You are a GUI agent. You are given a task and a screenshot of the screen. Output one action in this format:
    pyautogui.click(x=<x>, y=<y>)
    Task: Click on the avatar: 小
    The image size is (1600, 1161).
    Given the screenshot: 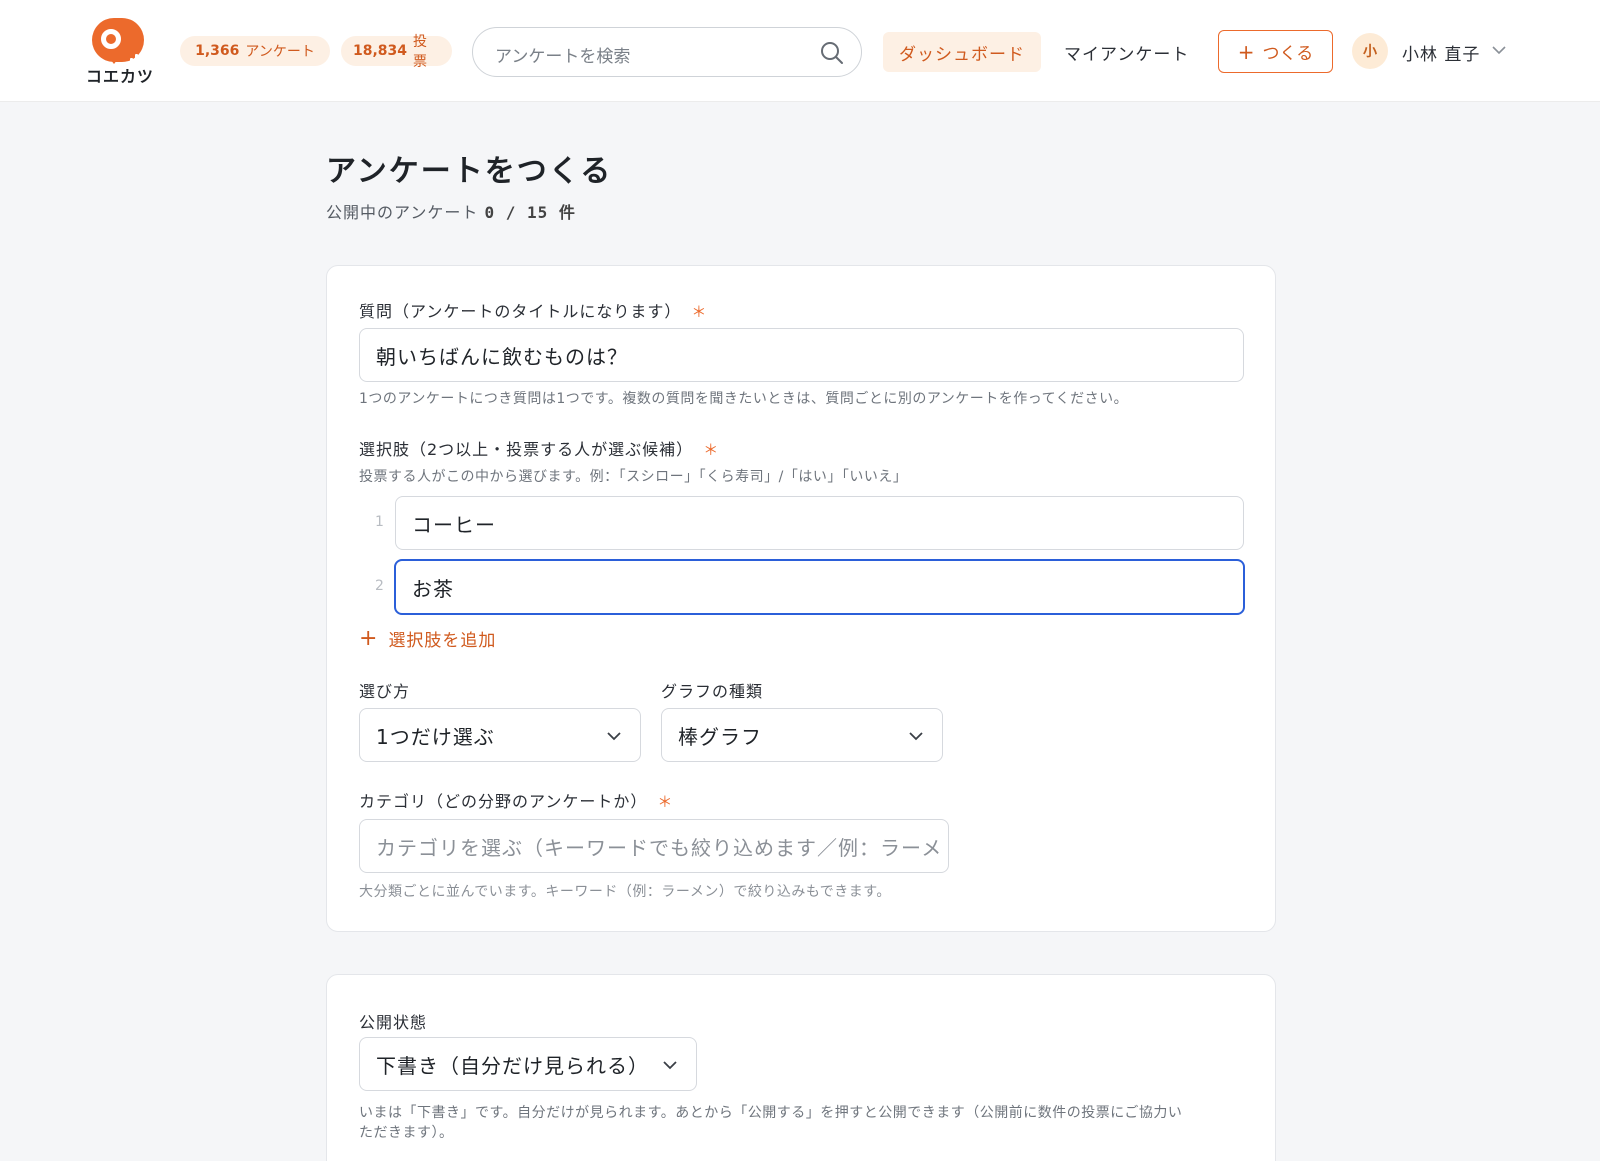 What is the action you would take?
    pyautogui.click(x=1370, y=51)
    